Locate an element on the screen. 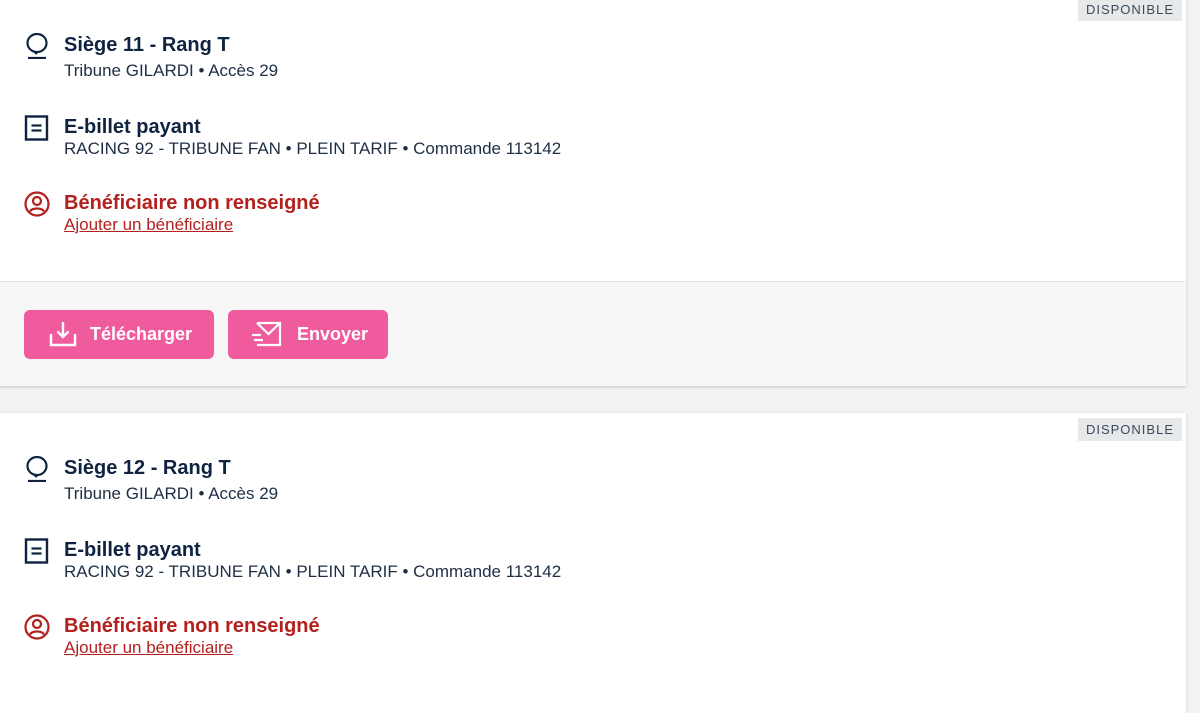 The image size is (1200, 713). ticket-actions: Télécharger Envoyer is located at coordinates (593, 333).